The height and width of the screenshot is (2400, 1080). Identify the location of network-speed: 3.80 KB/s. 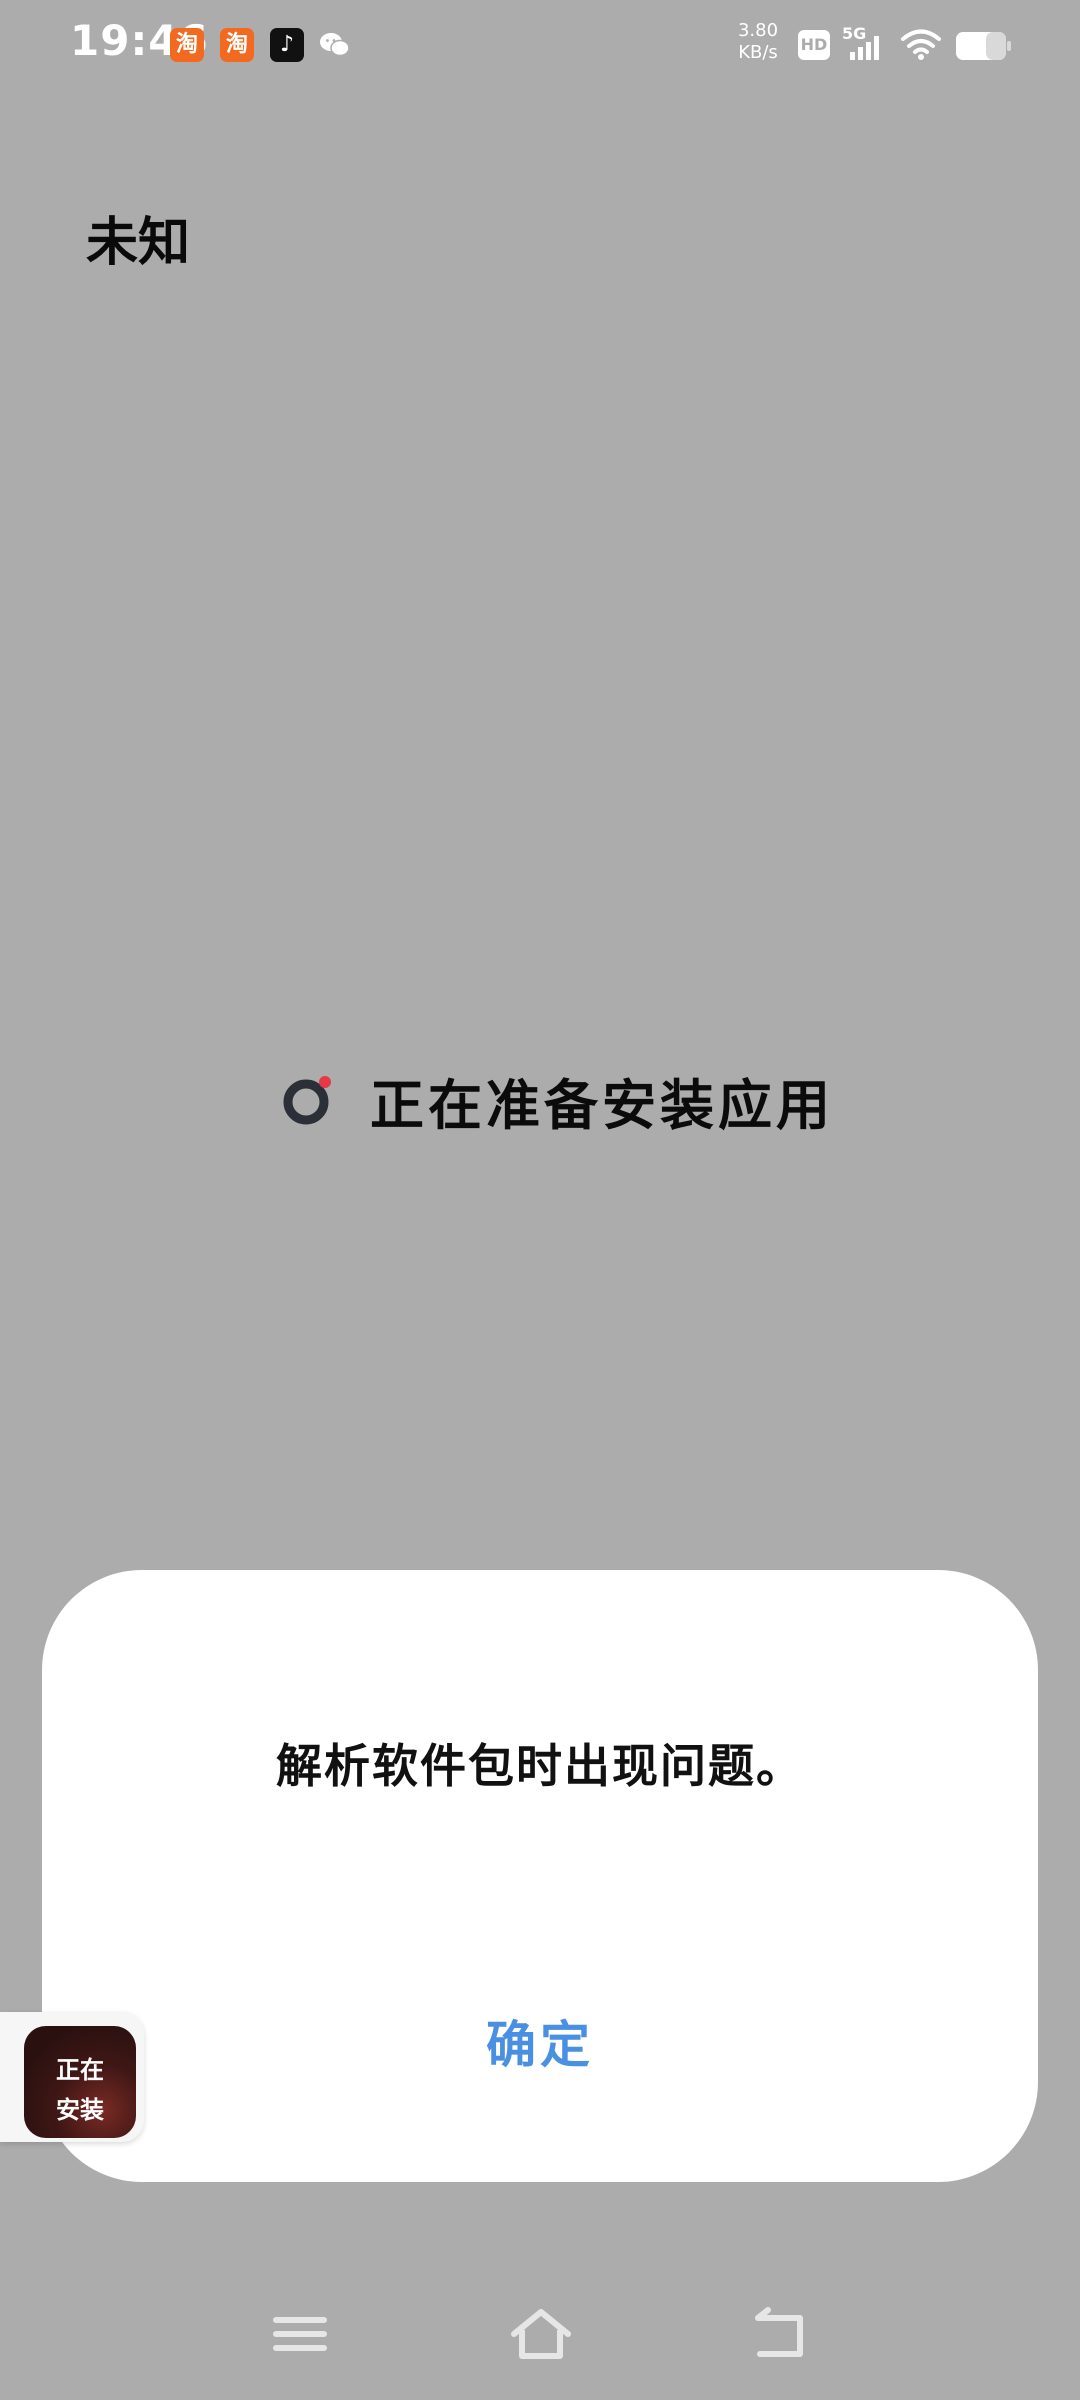
(758, 42).